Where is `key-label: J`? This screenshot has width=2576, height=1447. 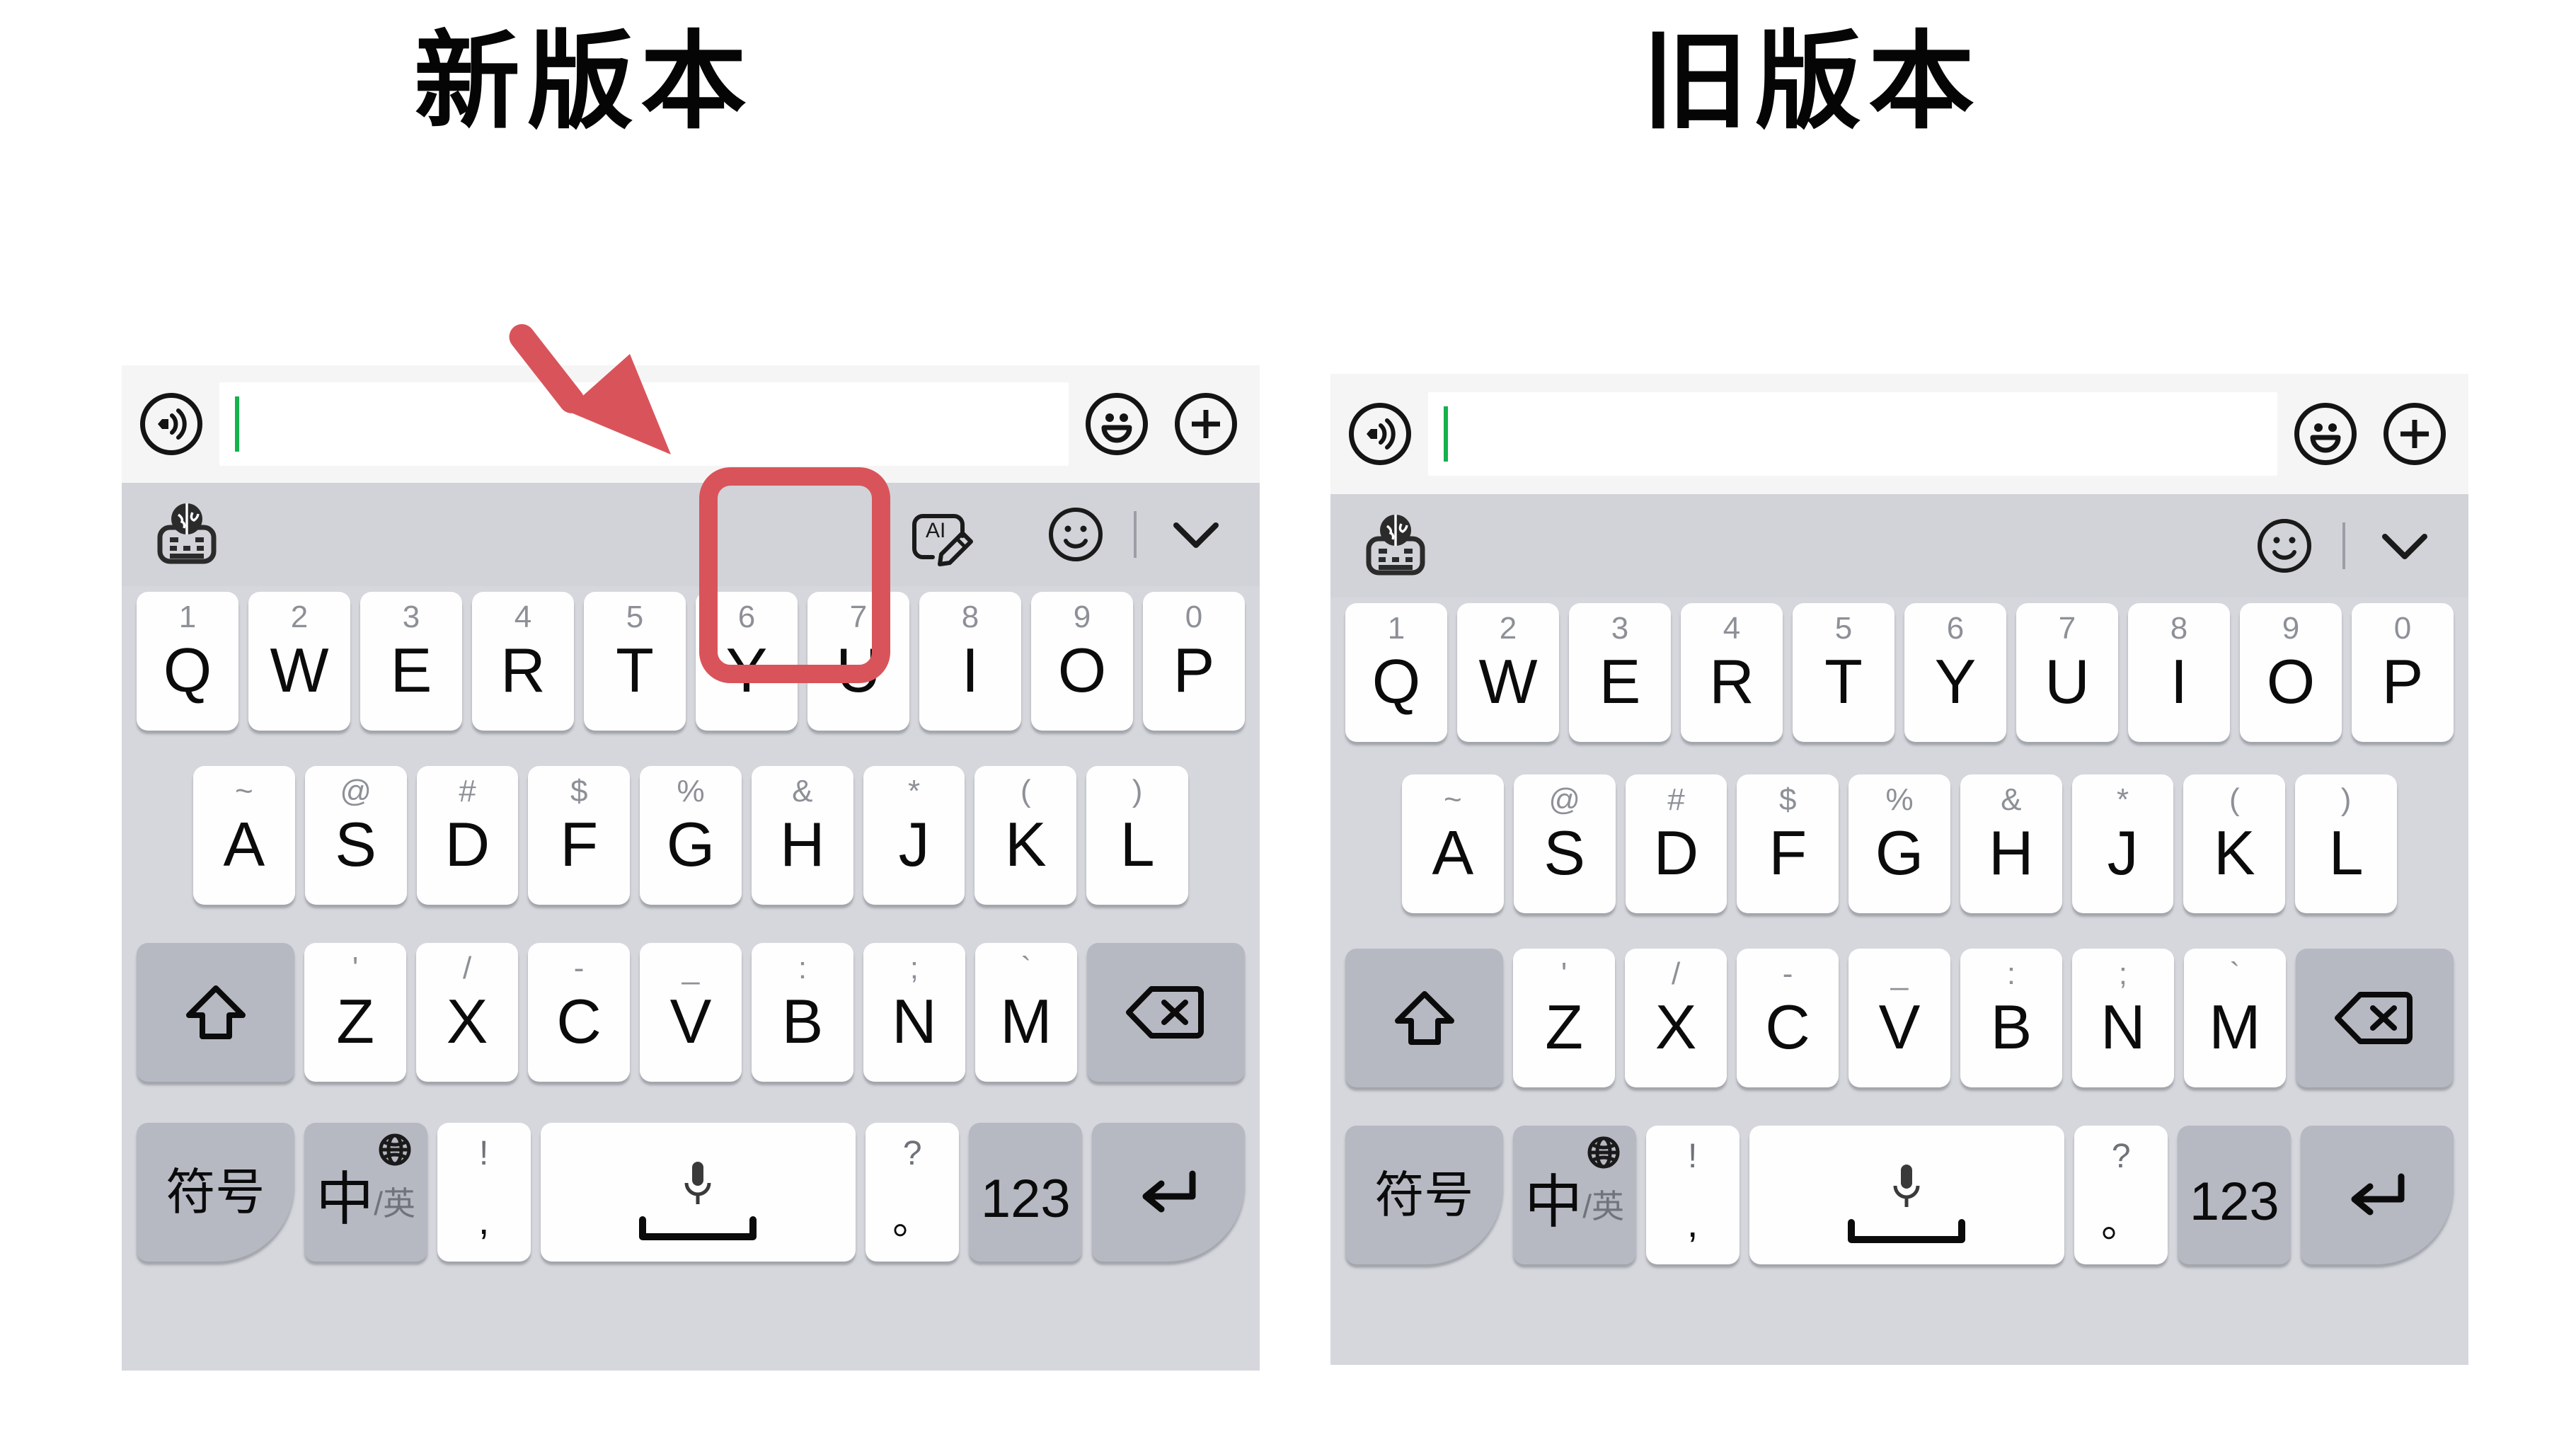 key-label: J is located at coordinates (914, 844).